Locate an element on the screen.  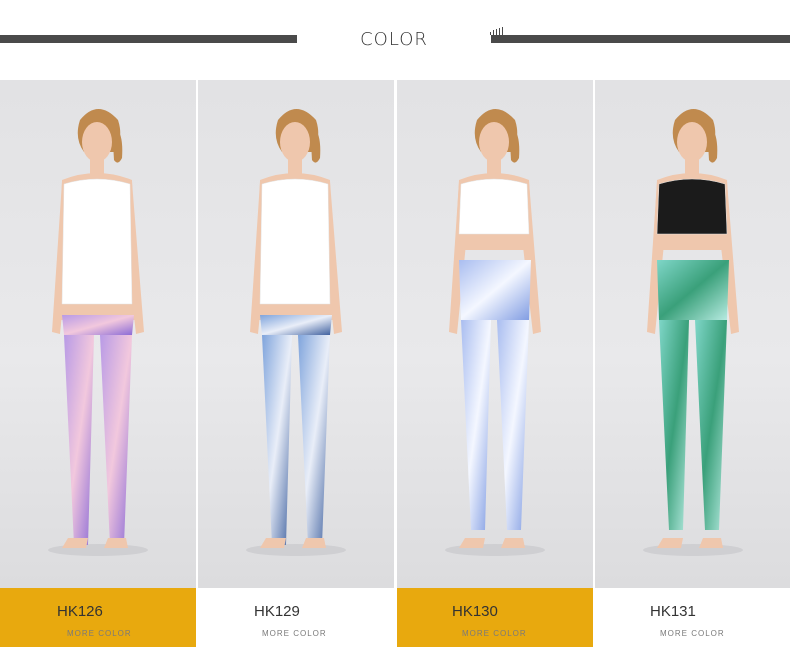
product-code: HK131 is located at coordinates (673, 611).